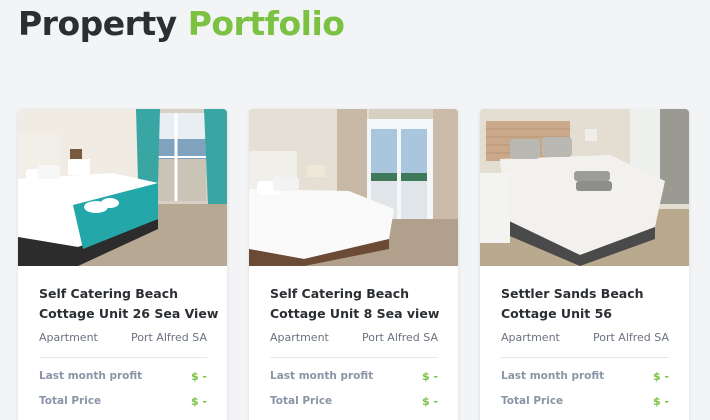 The width and height of the screenshot is (710, 420). I want to click on page-title: Property Portfolio, so click(181, 23).